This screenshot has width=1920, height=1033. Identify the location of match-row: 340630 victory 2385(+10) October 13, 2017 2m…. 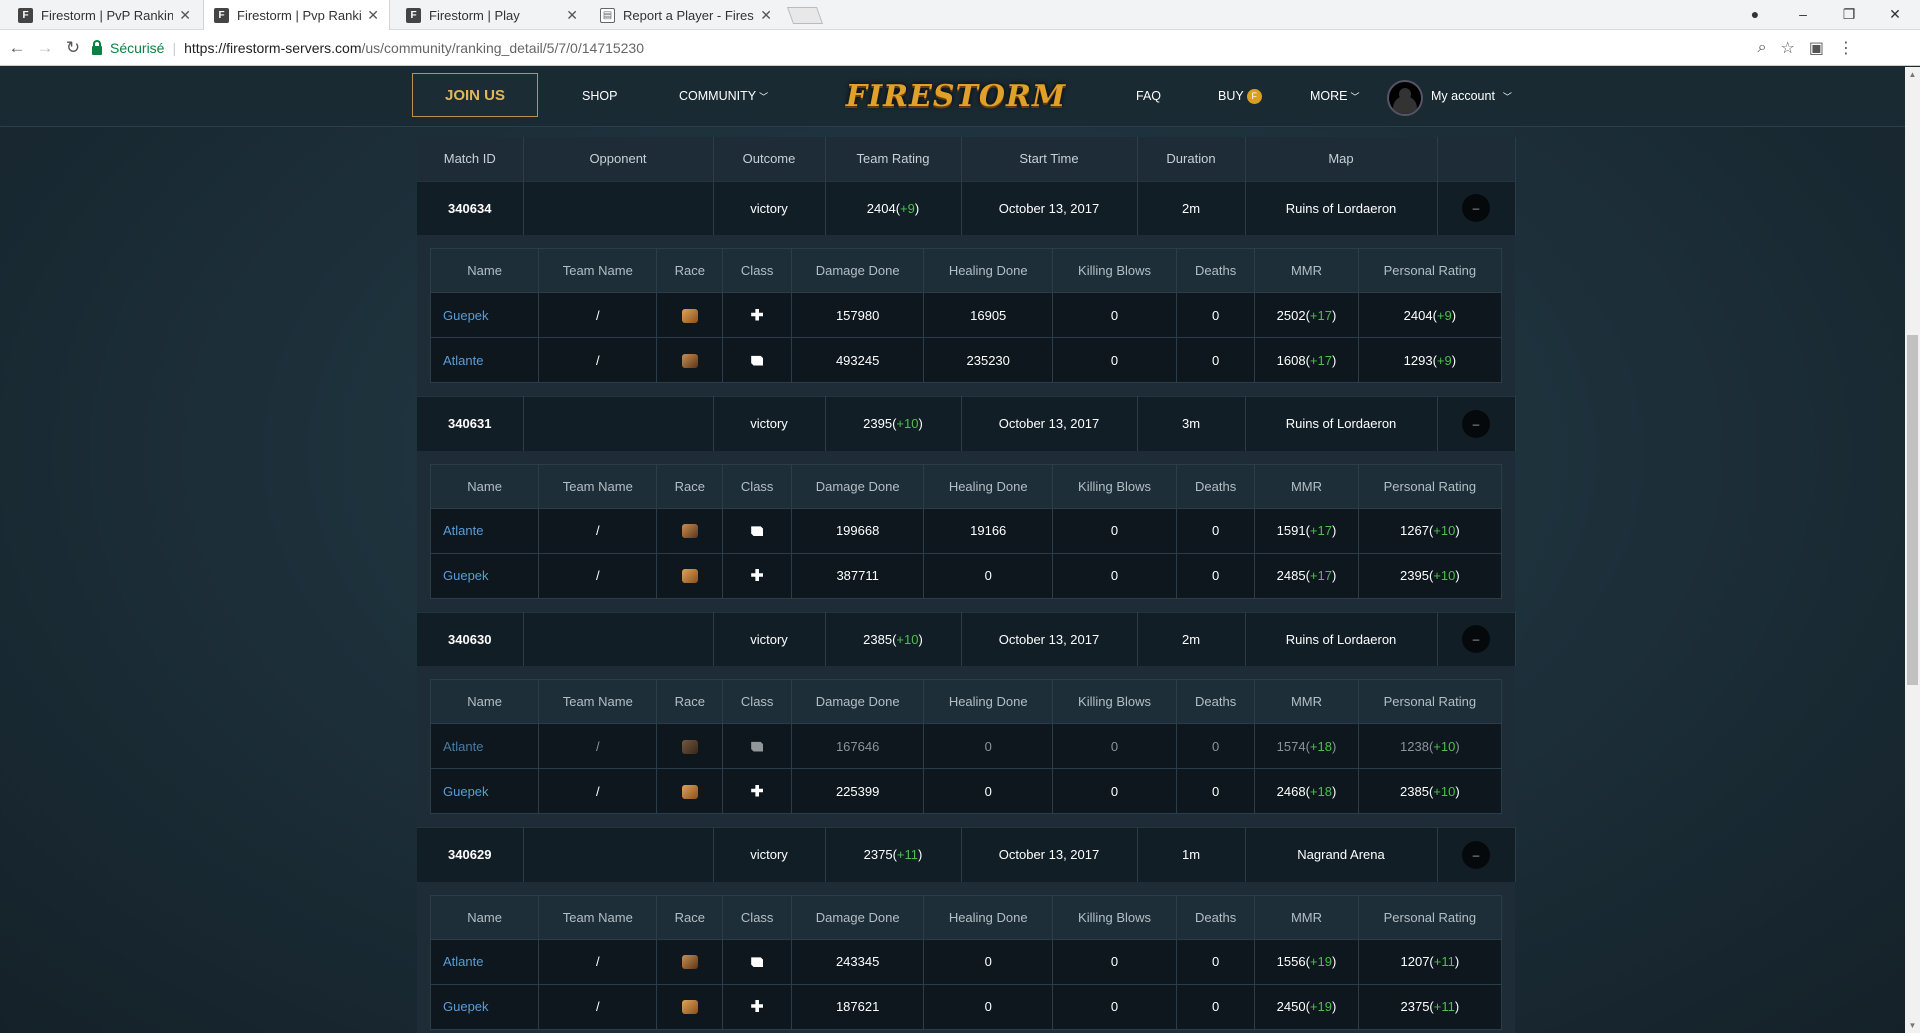
(966, 638).